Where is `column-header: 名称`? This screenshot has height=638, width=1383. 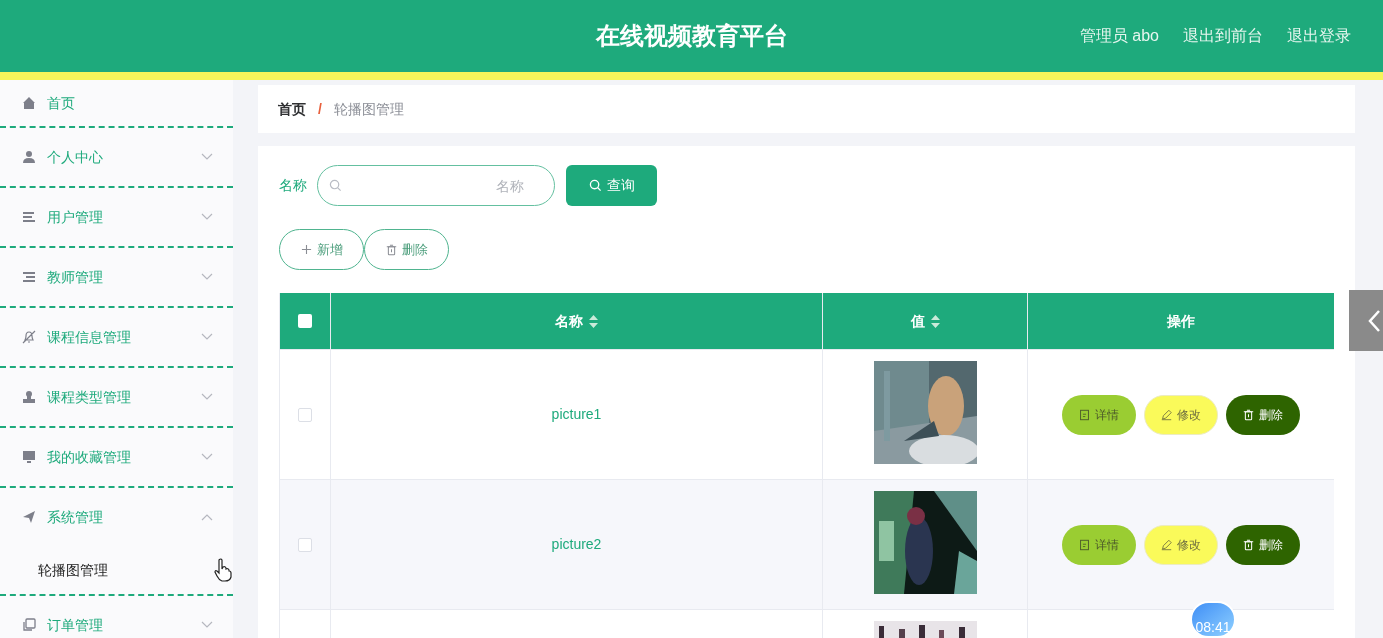
column-header: 名称 is located at coordinates (569, 321).